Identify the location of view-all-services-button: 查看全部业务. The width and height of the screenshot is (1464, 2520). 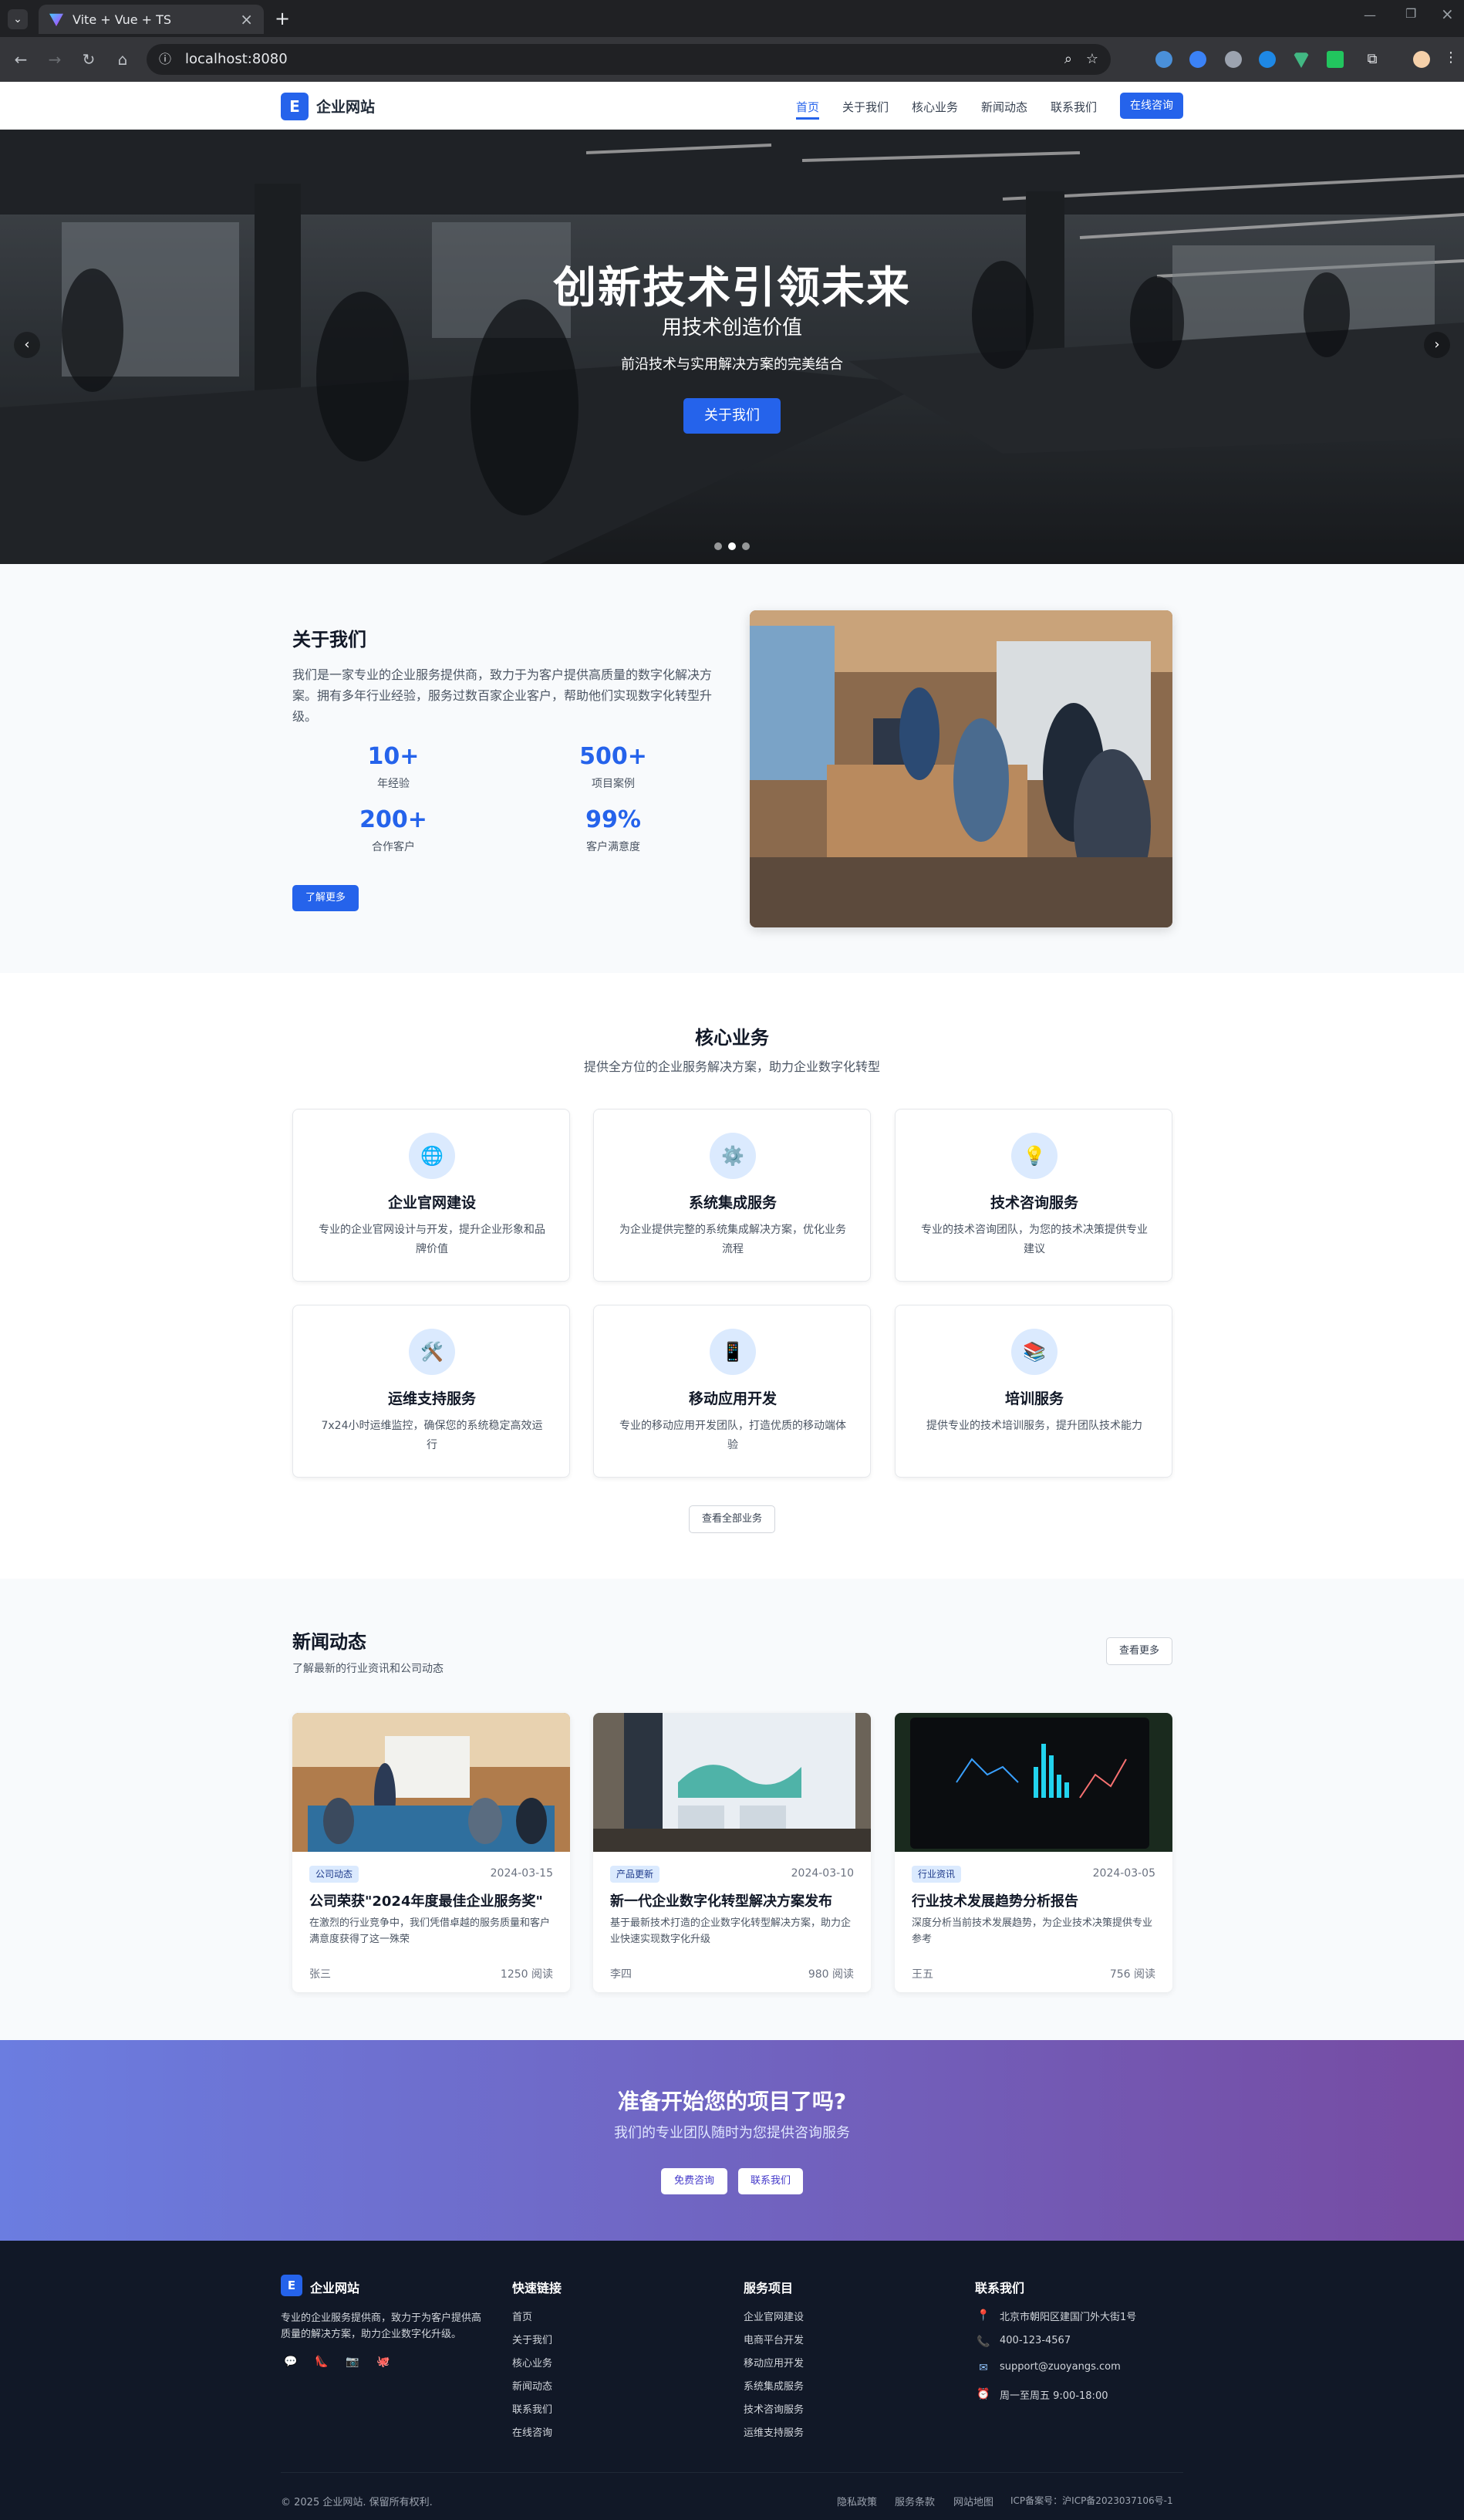
(732, 1519).